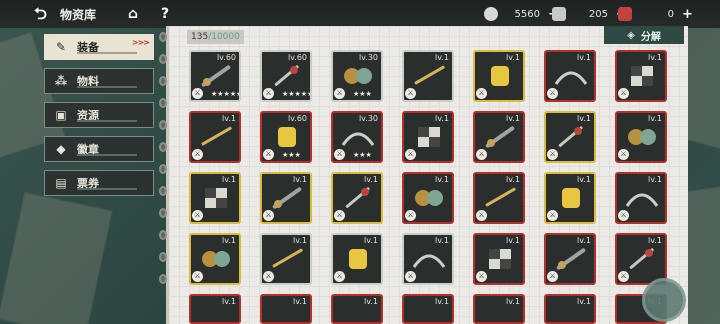 This screenshot has height=324, width=720. I want to click on supply-crate-icon, so click(625, 14).